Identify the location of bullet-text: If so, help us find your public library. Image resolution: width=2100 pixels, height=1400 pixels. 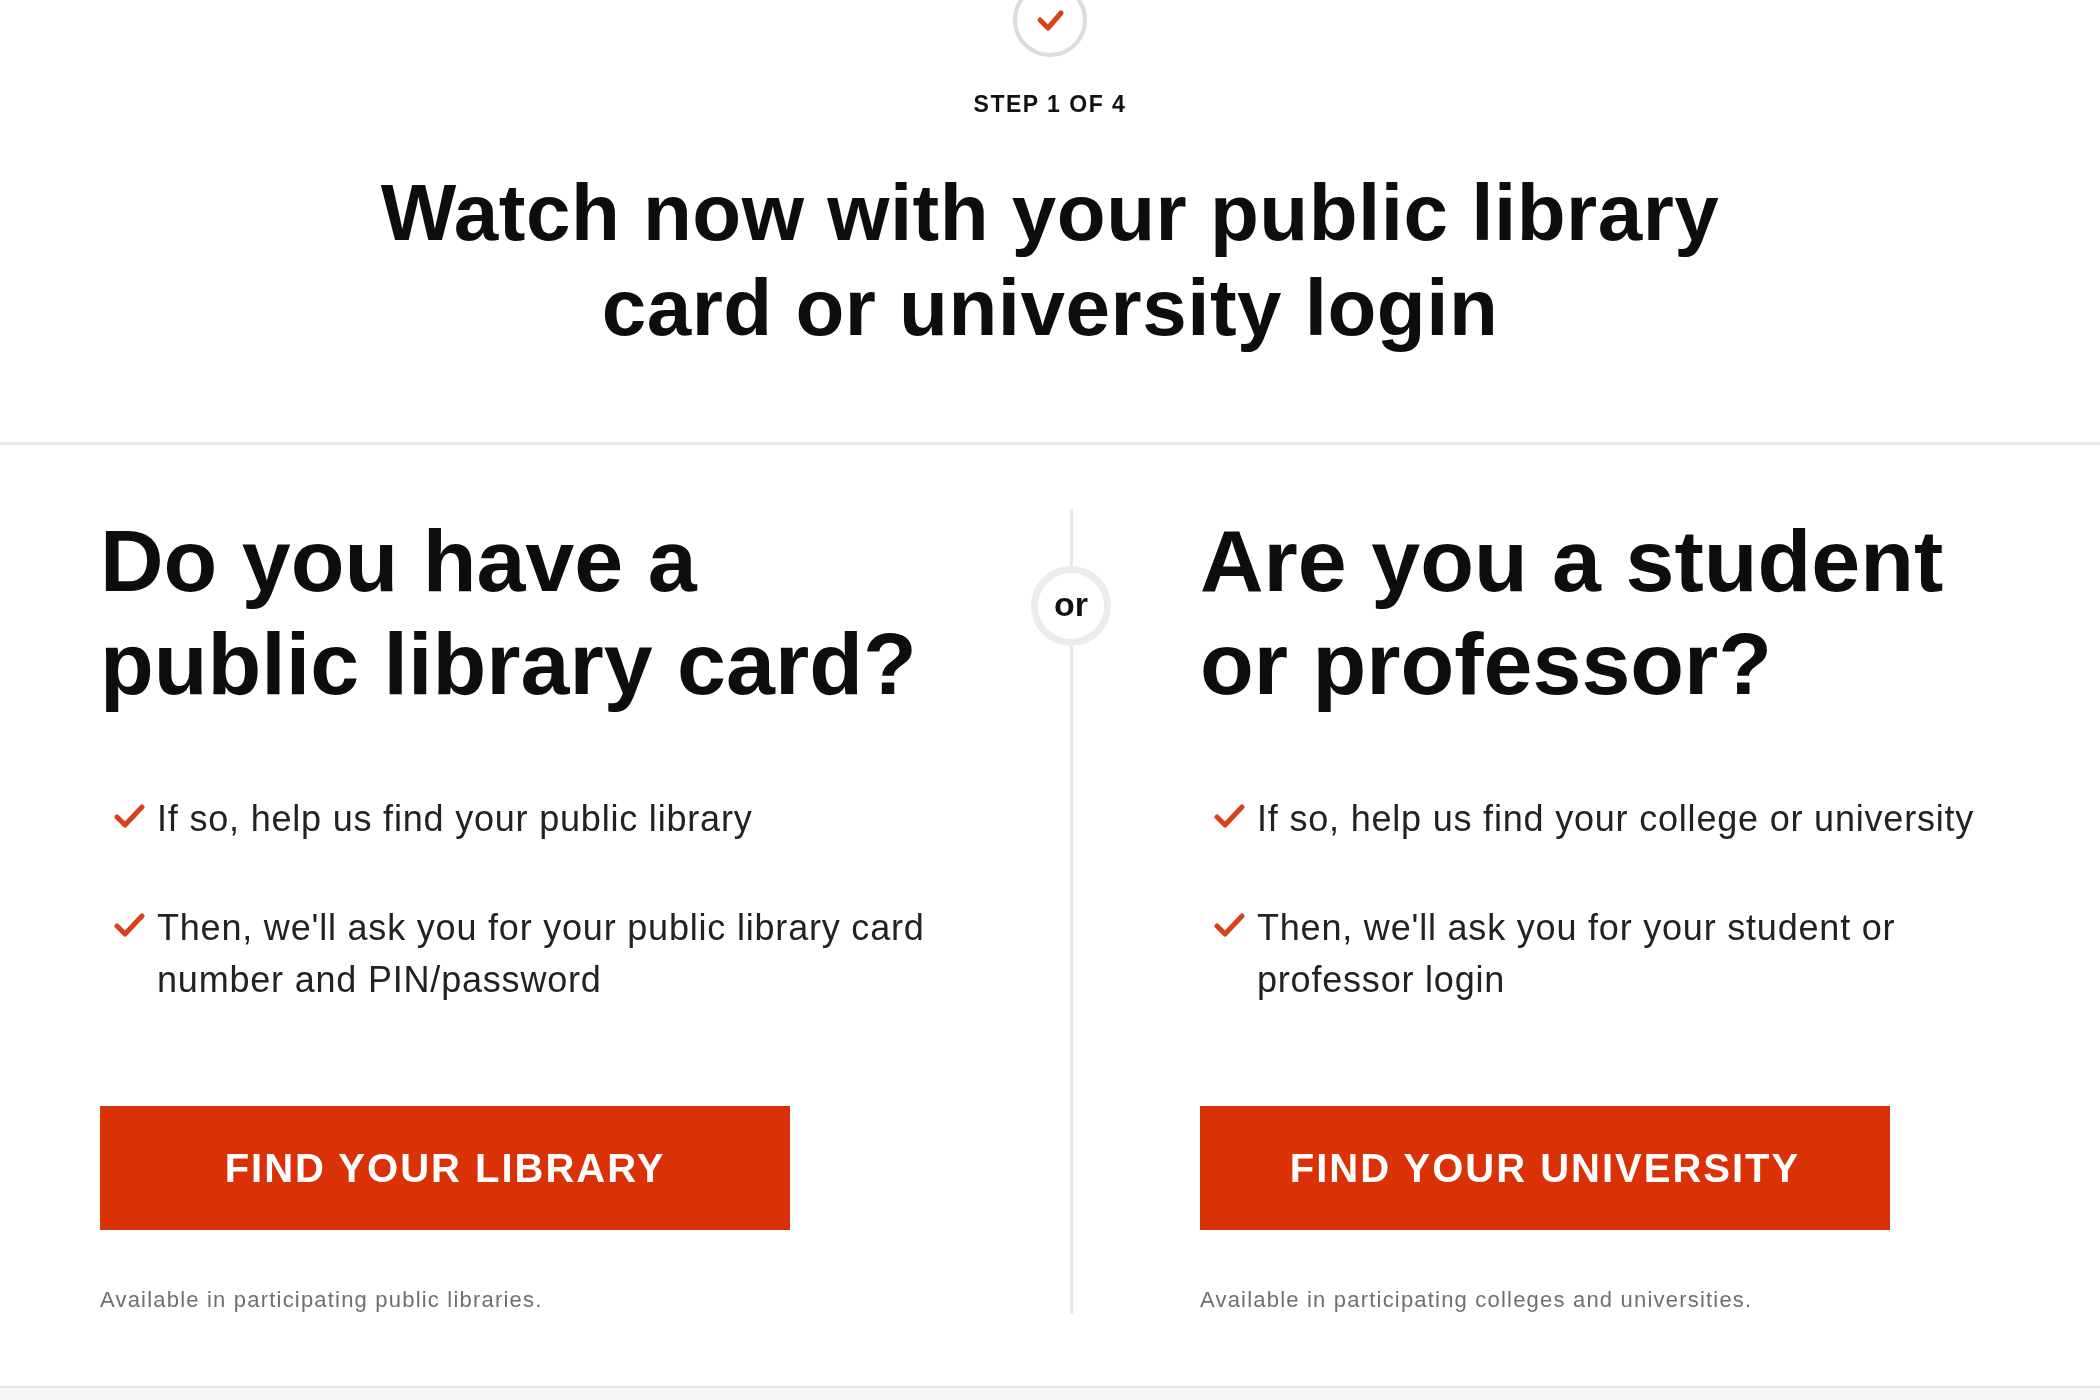
(455, 819).